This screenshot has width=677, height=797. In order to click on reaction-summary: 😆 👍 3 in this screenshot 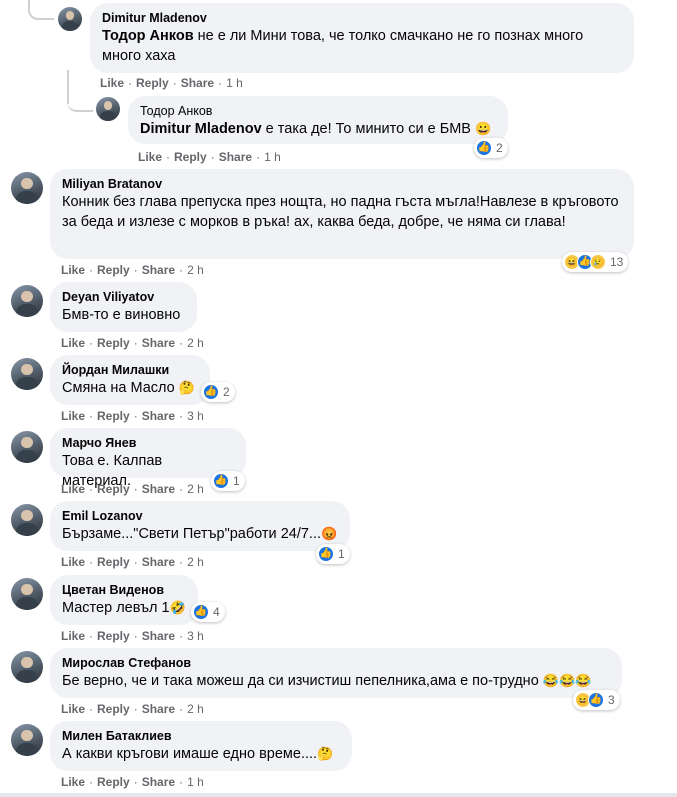, I will do `click(596, 700)`.